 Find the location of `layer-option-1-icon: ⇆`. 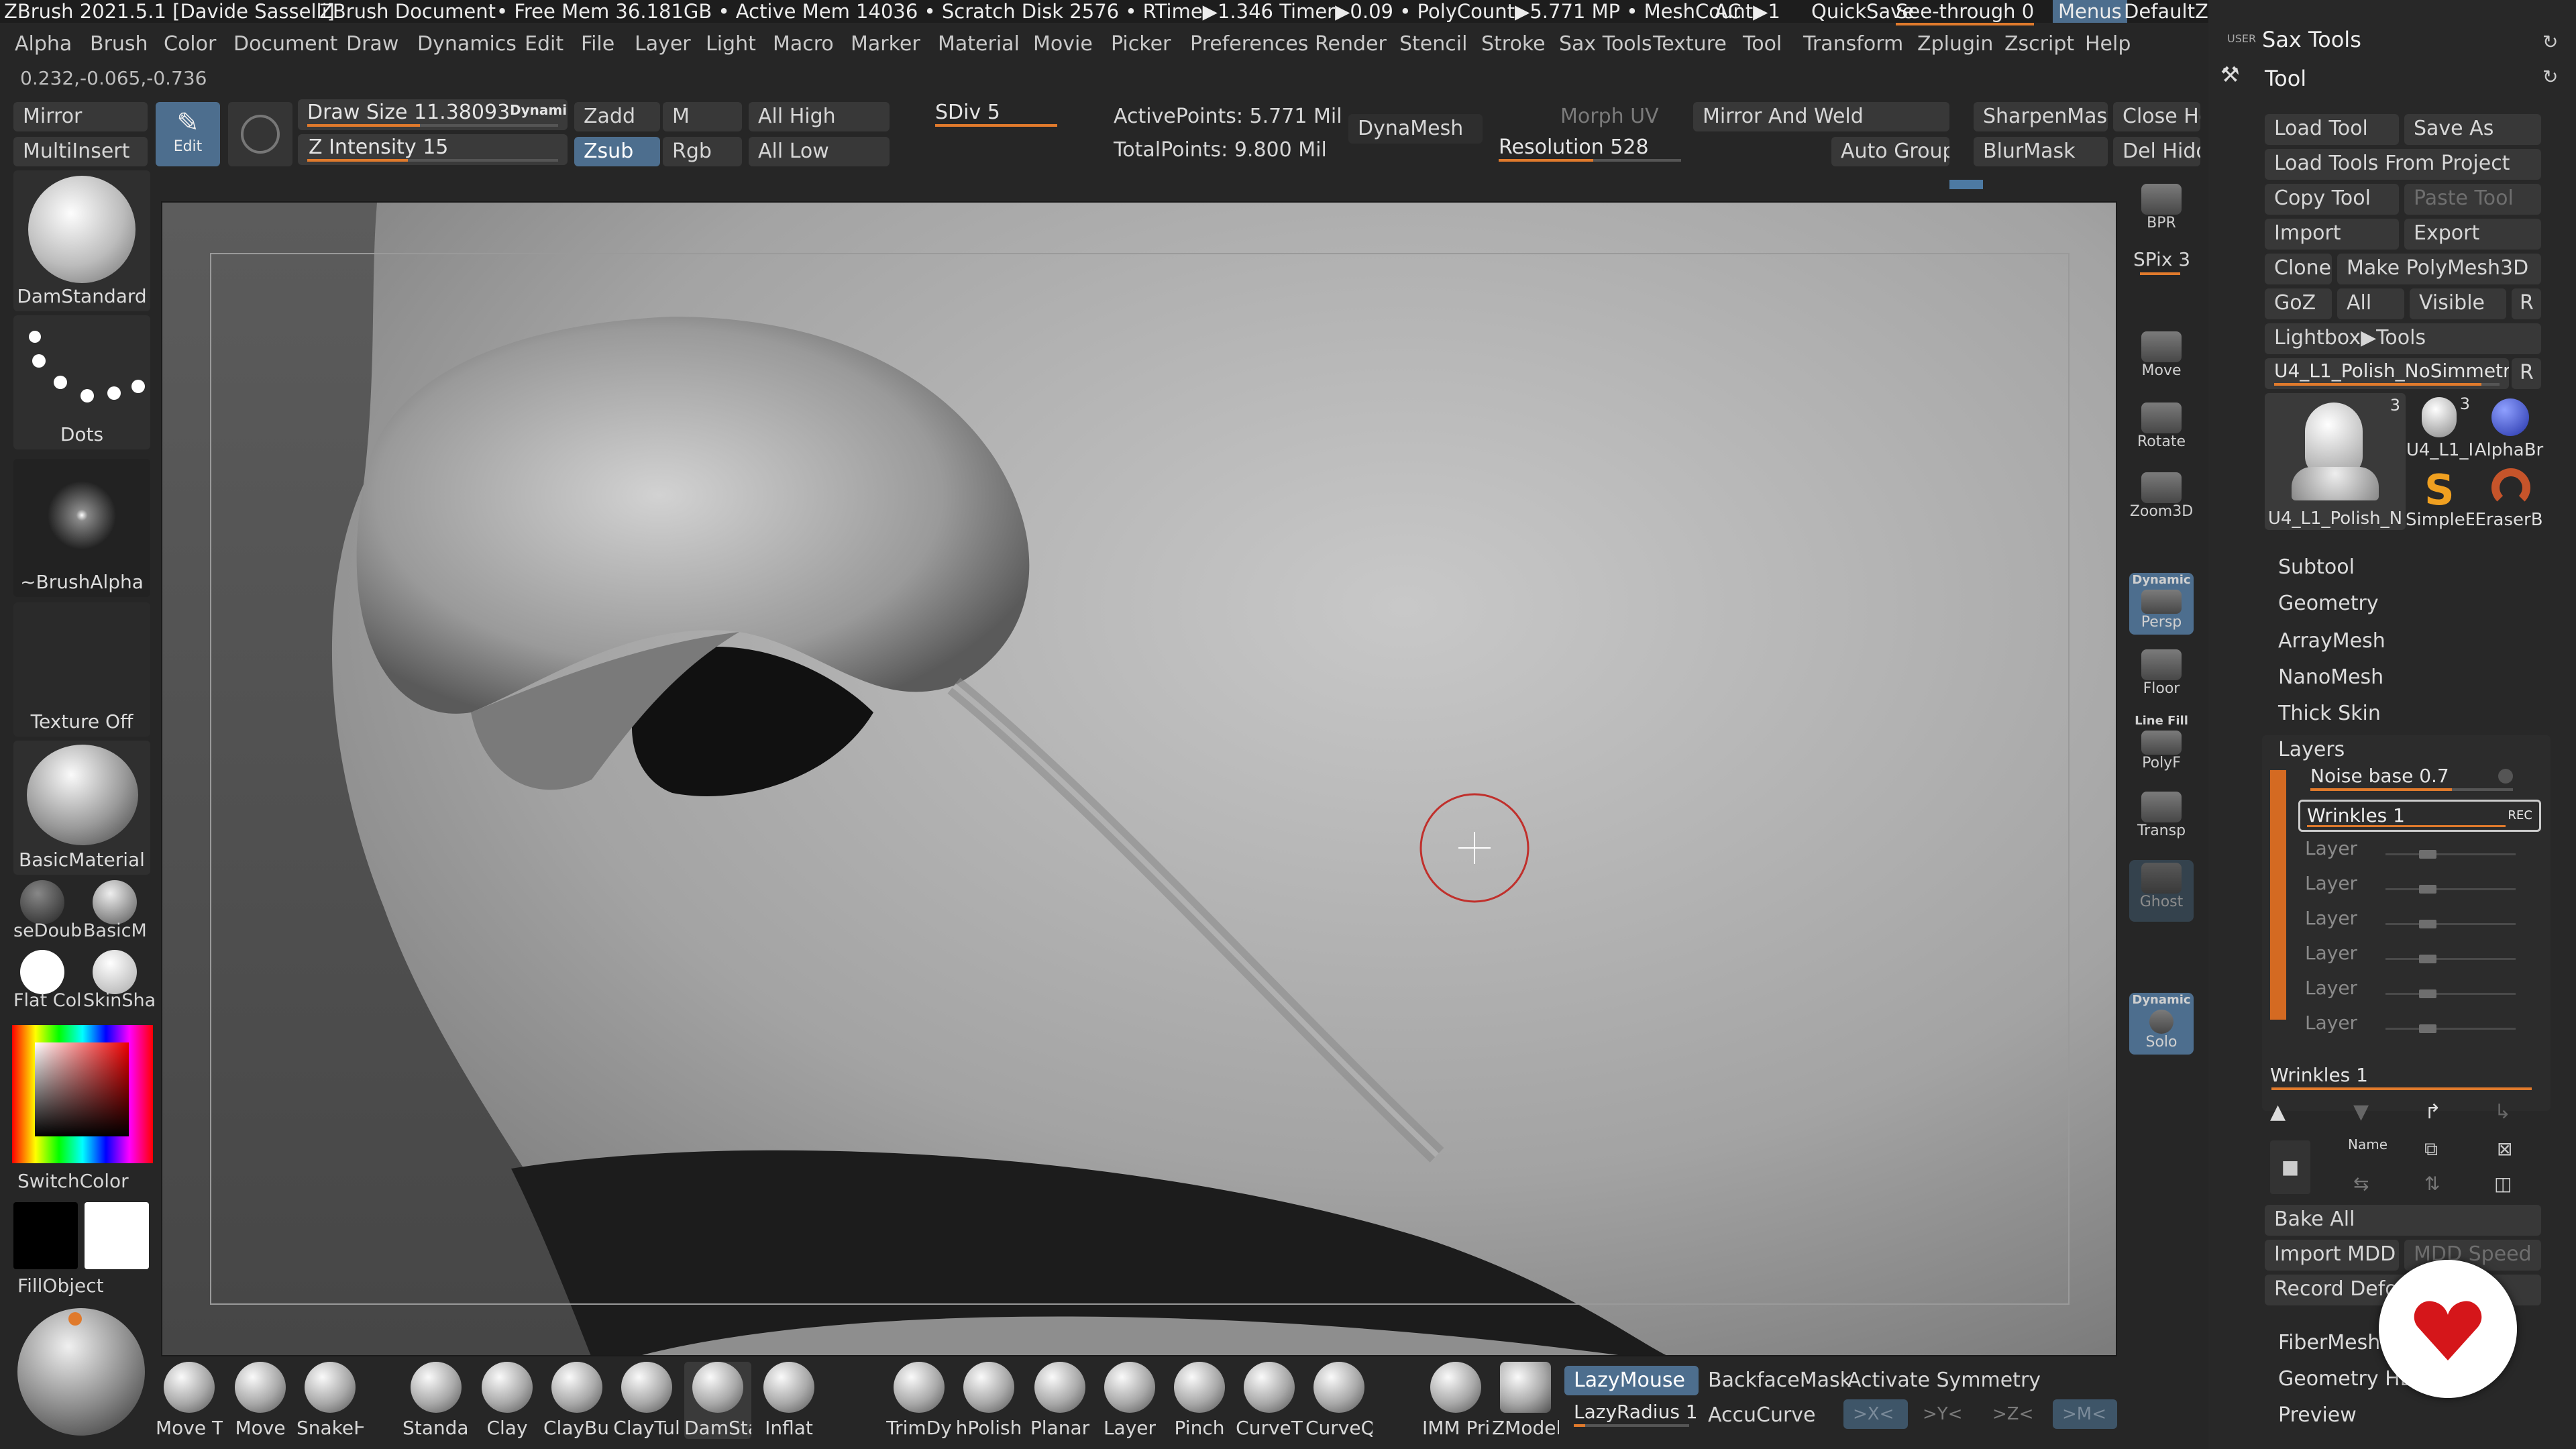

layer-option-1-icon: ⇆ is located at coordinates (2361, 1184).